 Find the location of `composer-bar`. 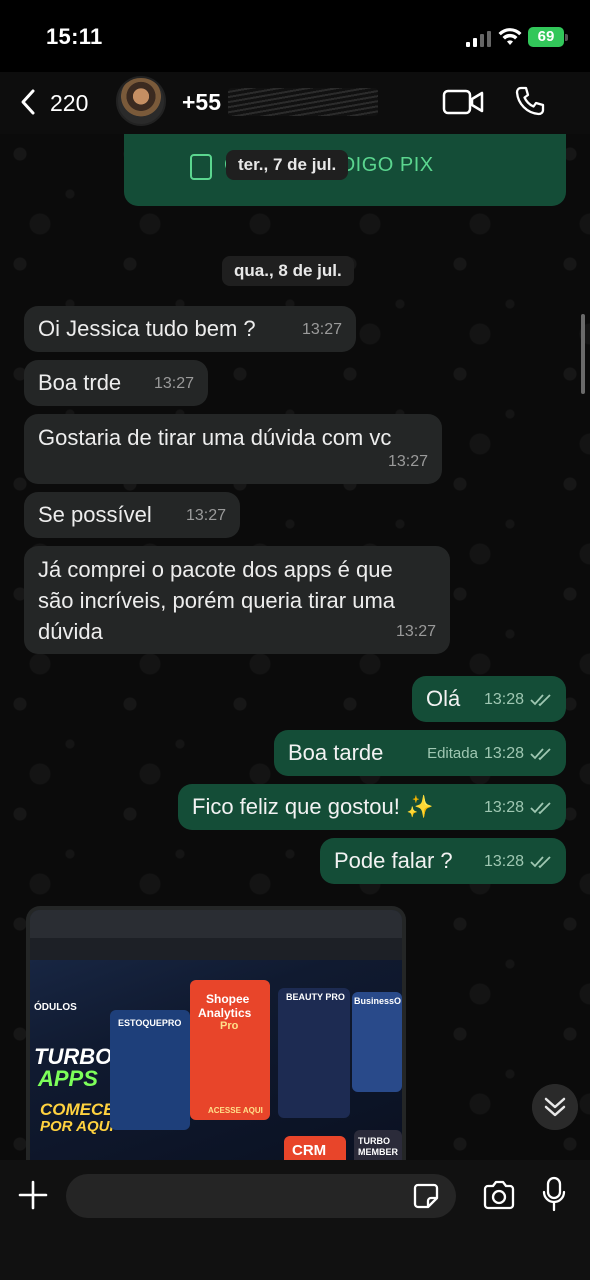

composer-bar is located at coordinates (295, 1220).